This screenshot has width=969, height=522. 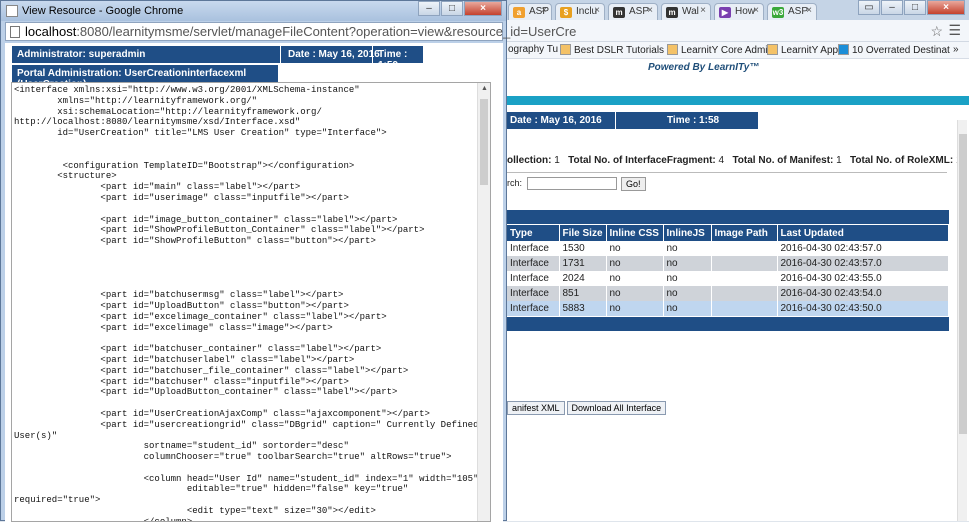 I want to click on table-row: Interface 851 no no 2016-04-30 02:43:54.0, so click(x=728, y=293).